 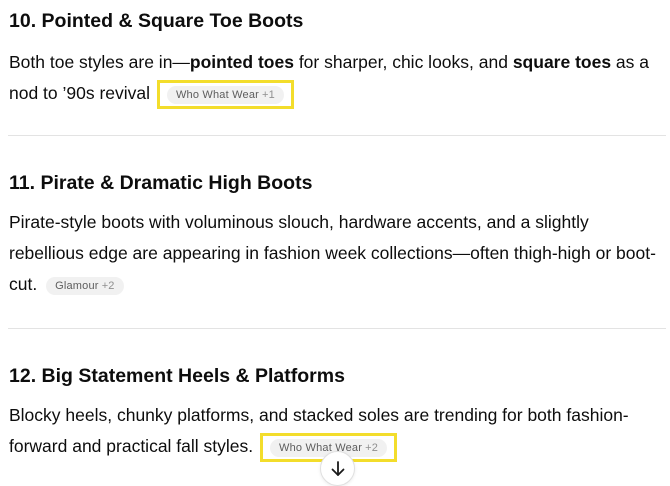 I want to click on paragraph-text: Both toe styles are in—, so click(x=99, y=62).